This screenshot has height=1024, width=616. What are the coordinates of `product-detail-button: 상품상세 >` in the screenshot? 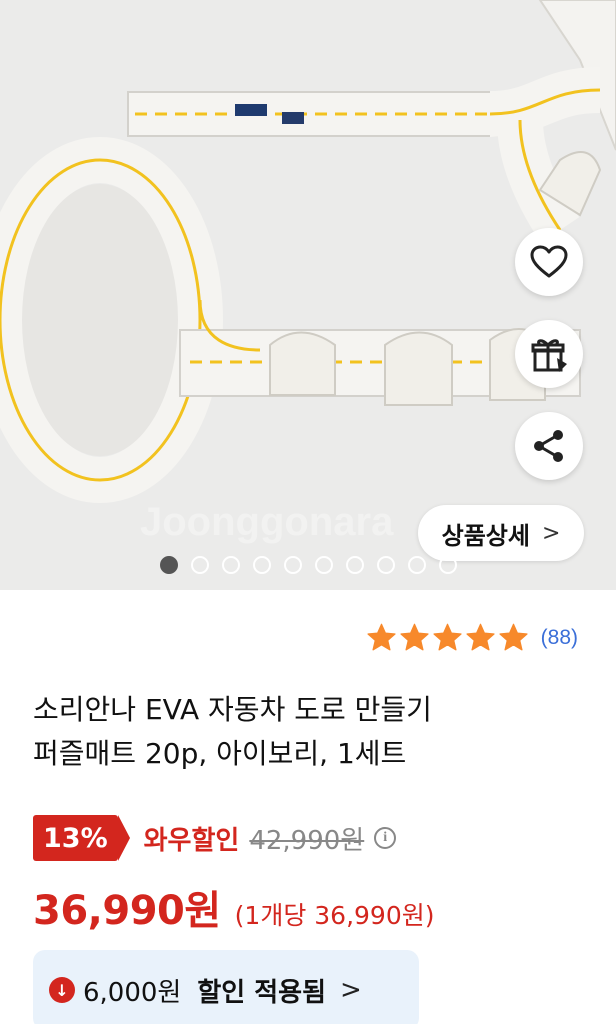 It's located at (501, 533).